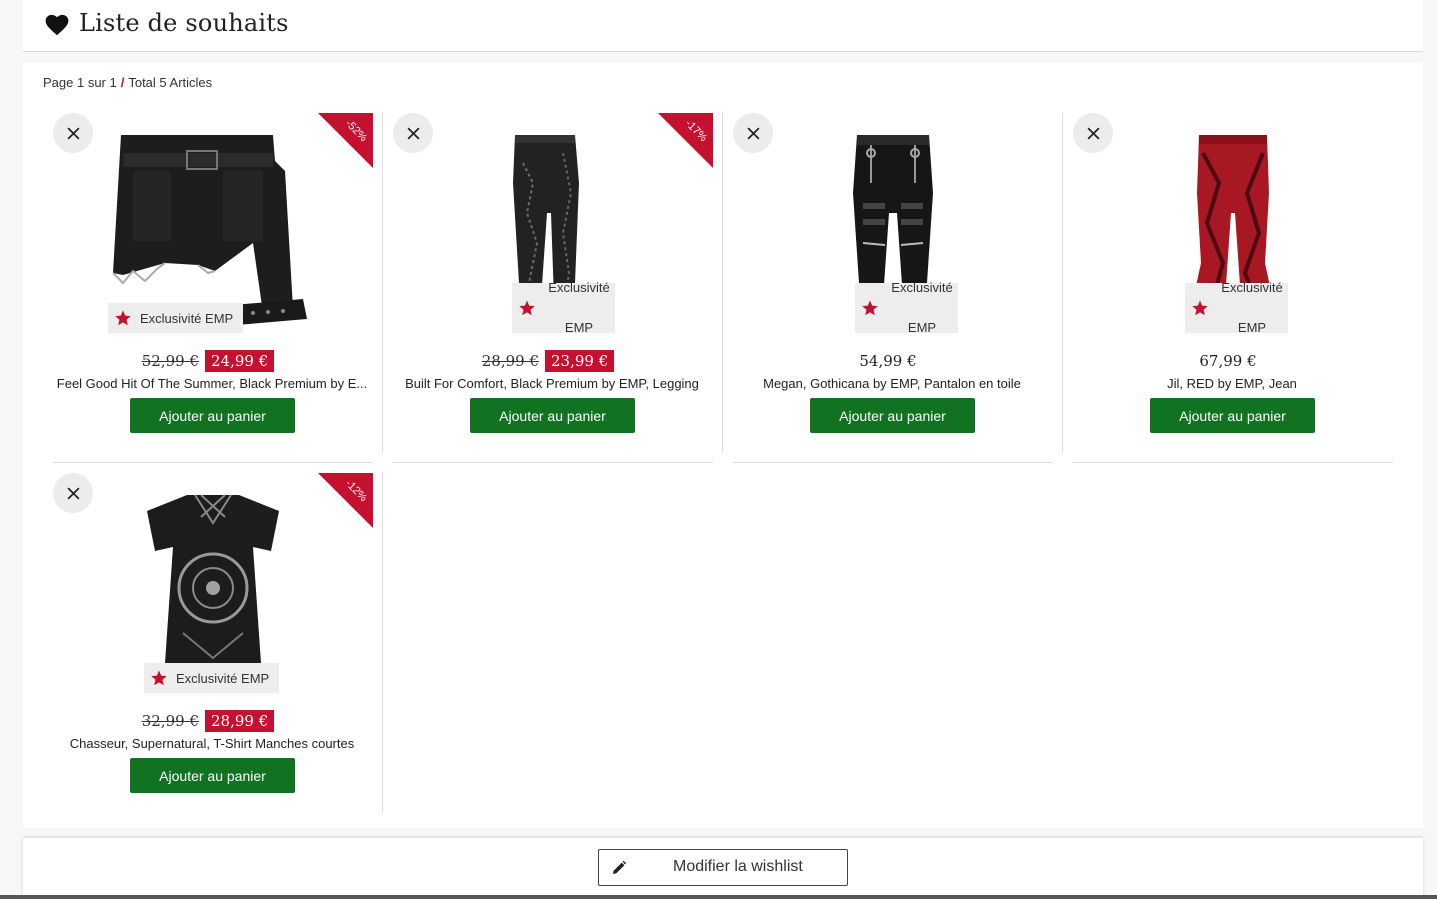 This screenshot has width=1437, height=899. Describe the element at coordinates (718, 897) in the screenshot. I see `window-bottom-edge` at that location.